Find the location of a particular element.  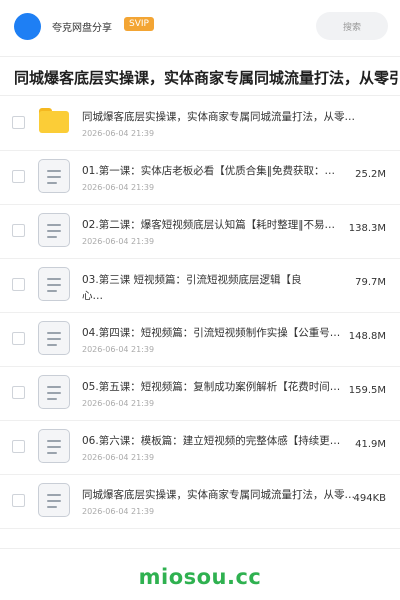

watermark: miosou.cc is located at coordinates (200, 577).